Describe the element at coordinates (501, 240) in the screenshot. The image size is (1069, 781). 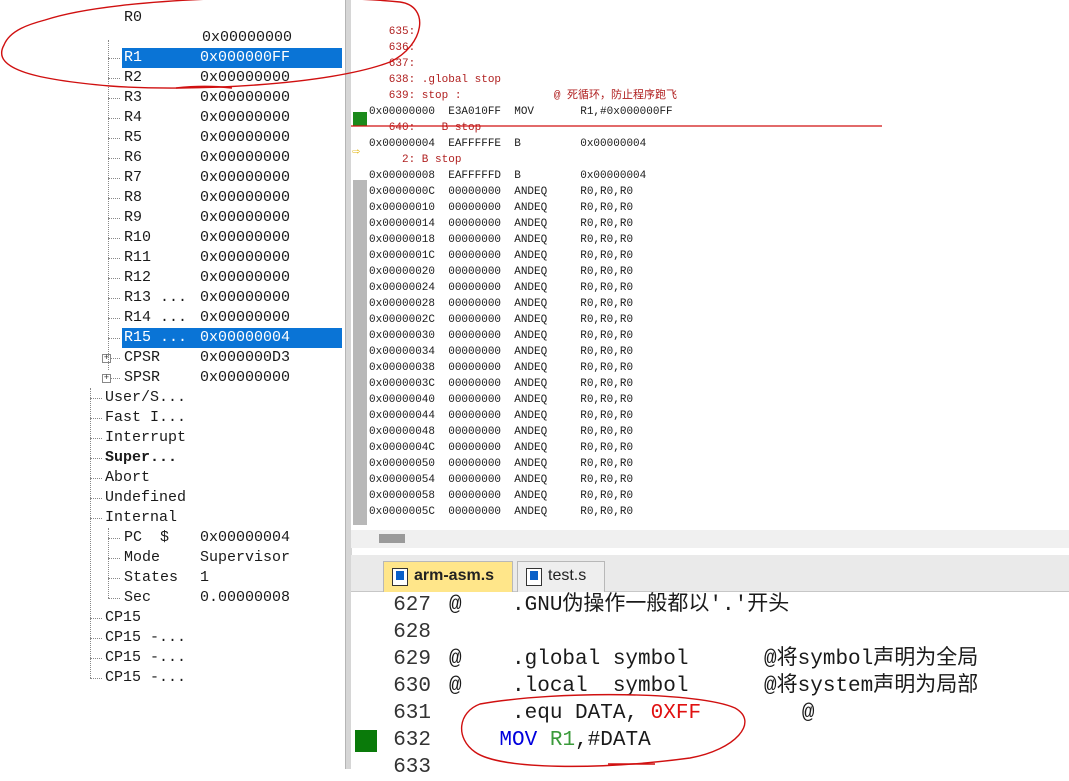
I see `disassembly-line: 0x00000018 00000000 ANDEQ R0,R0,R0` at that location.